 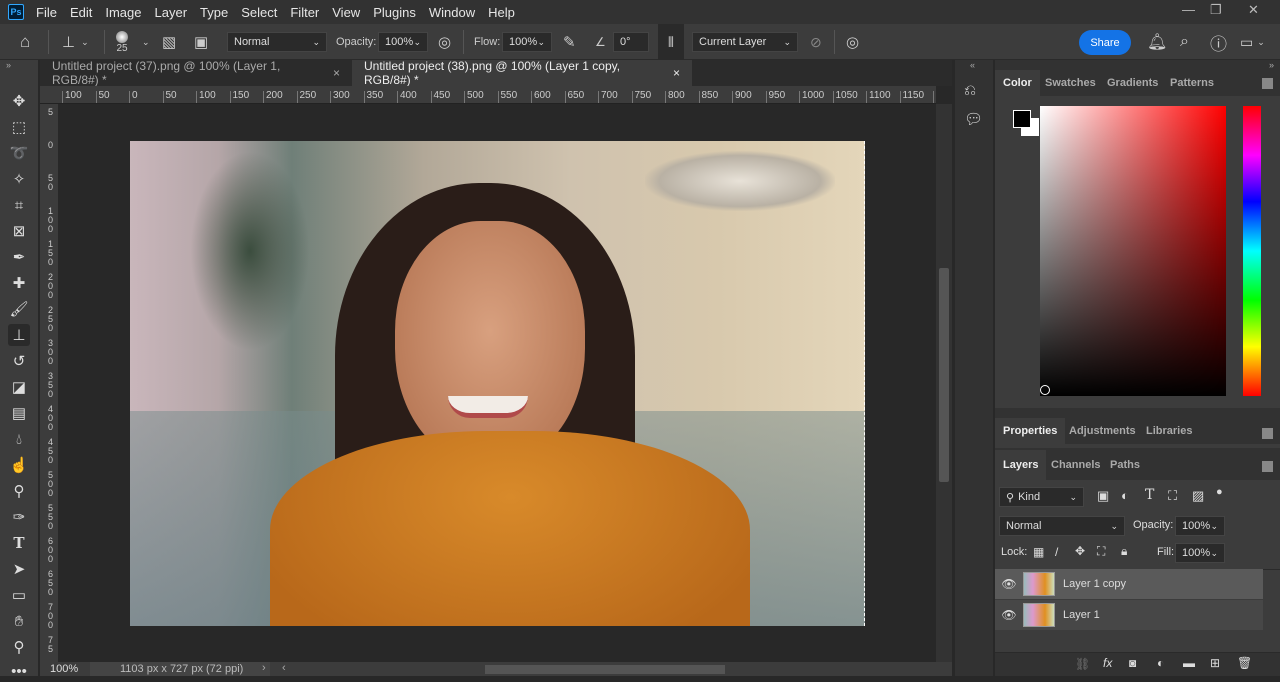 I want to click on link-layers-icon: ⛓, so click(x=1082, y=664).